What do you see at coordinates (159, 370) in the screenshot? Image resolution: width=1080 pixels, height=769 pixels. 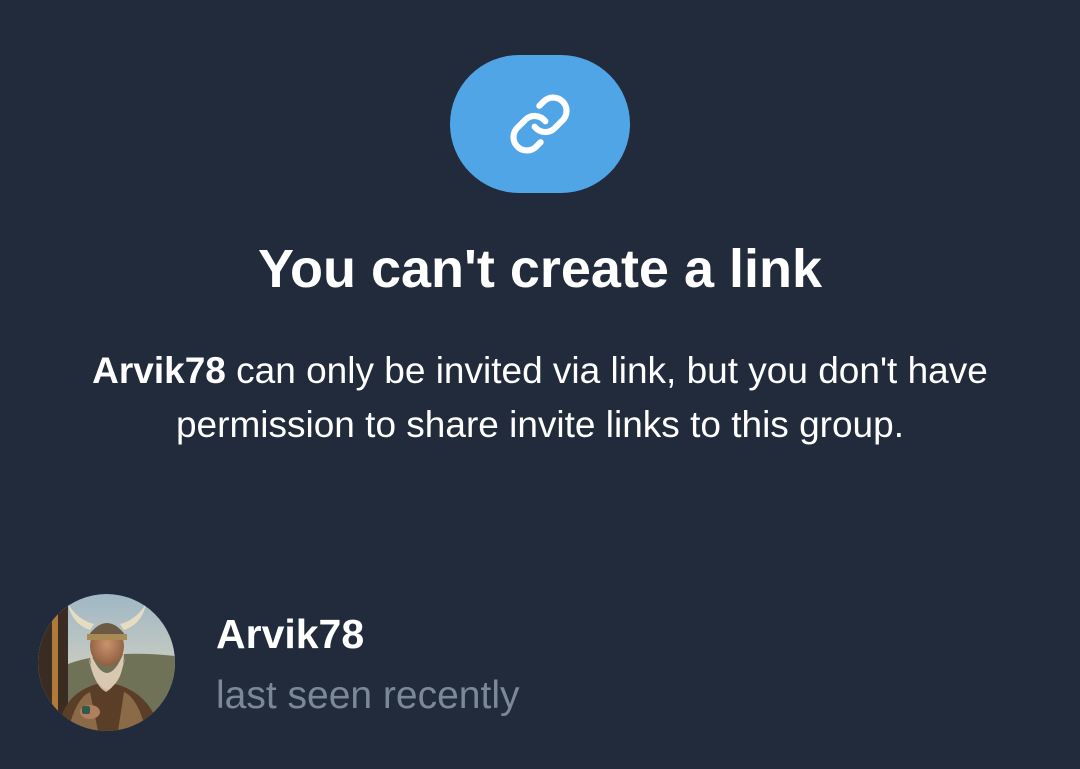 I see `description-username: Arvik78` at bounding box center [159, 370].